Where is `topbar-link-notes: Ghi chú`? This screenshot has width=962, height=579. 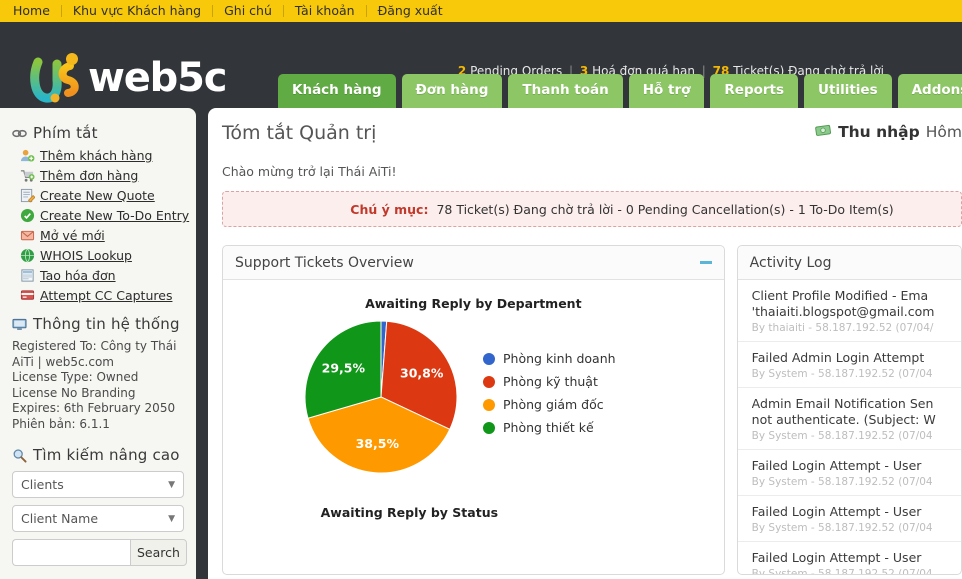
topbar-link-notes: Ghi chú is located at coordinates (248, 11).